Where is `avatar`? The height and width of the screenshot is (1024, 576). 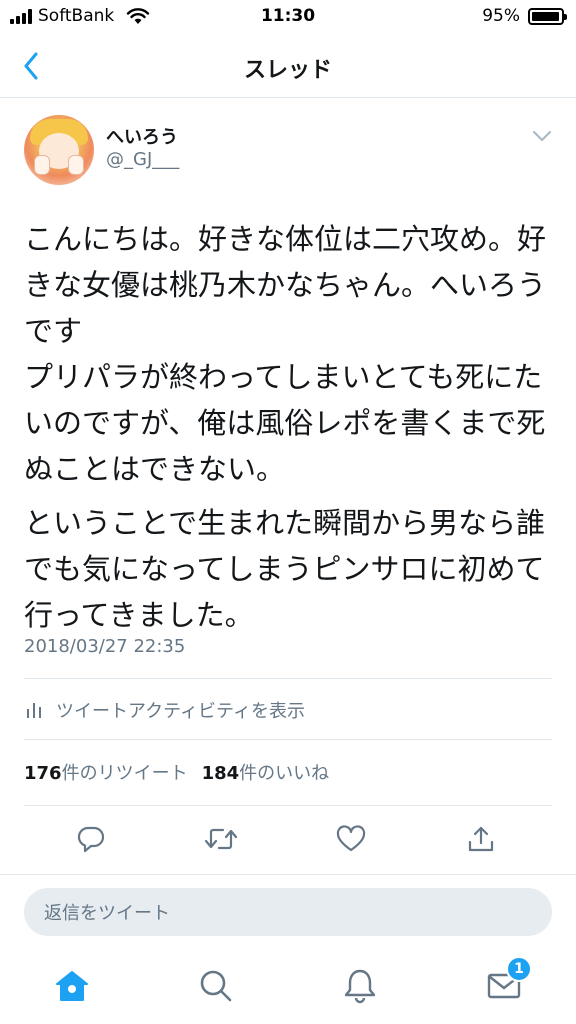
avatar is located at coordinates (59, 150).